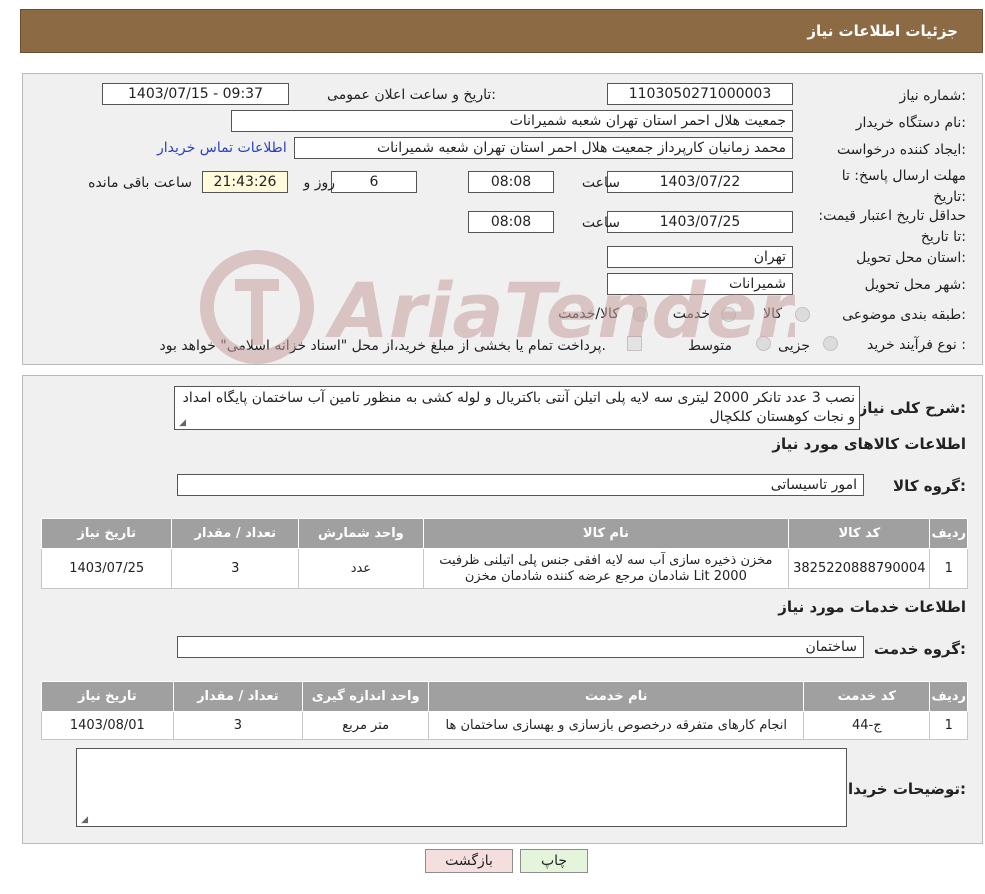 The height and width of the screenshot is (894, 985). Describe the element at coordinates (700, 94) in the screenshot. I see `need-number-field: 1103050271000003` at that location.